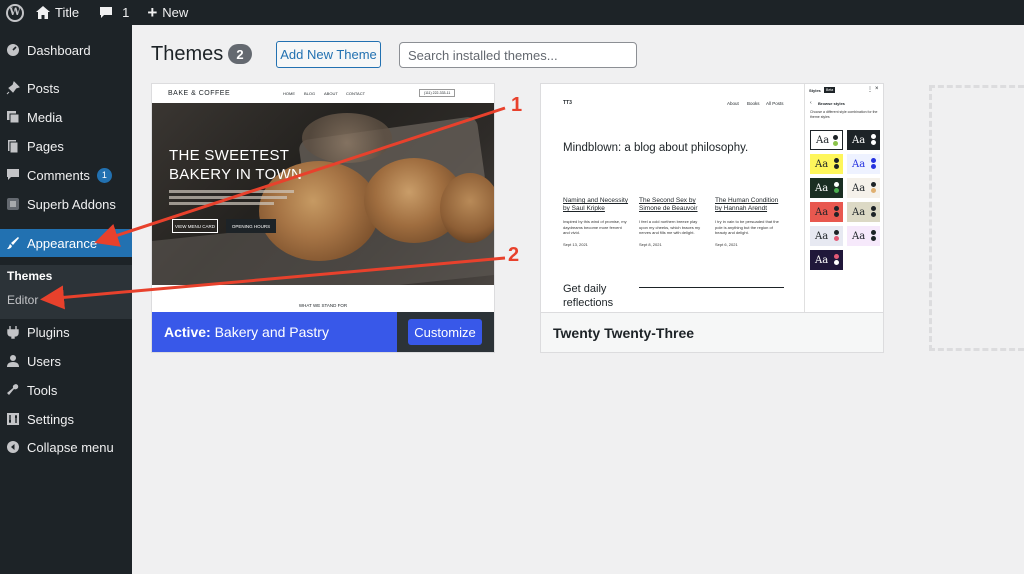  What do you see at coordinates (588, 296) in the screenshot?
I see `tt3-cta: Get daily reflections` at bounding box center [588, 296].